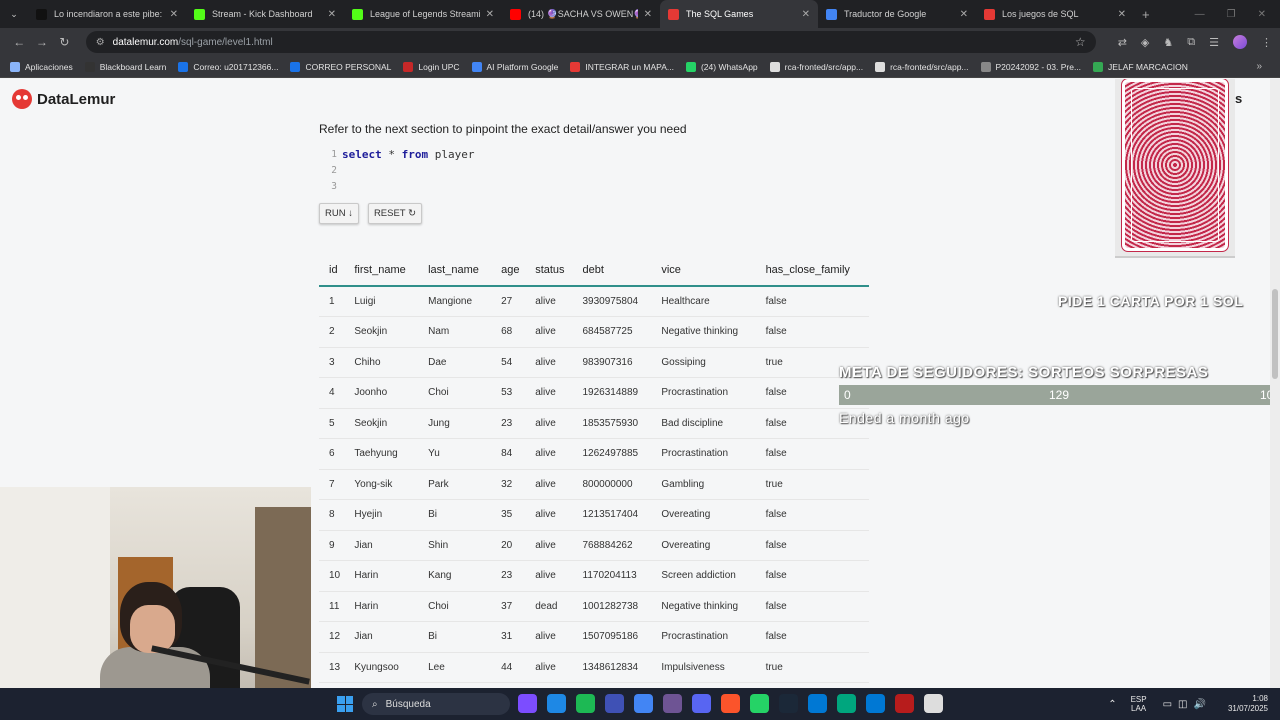 The width and height of the screenshot is (1280, 720). Describe the element at coordinates (1248, 704) in the screenshot. I see `taskbar-clock: 1:08 31/07/2025` at that location.